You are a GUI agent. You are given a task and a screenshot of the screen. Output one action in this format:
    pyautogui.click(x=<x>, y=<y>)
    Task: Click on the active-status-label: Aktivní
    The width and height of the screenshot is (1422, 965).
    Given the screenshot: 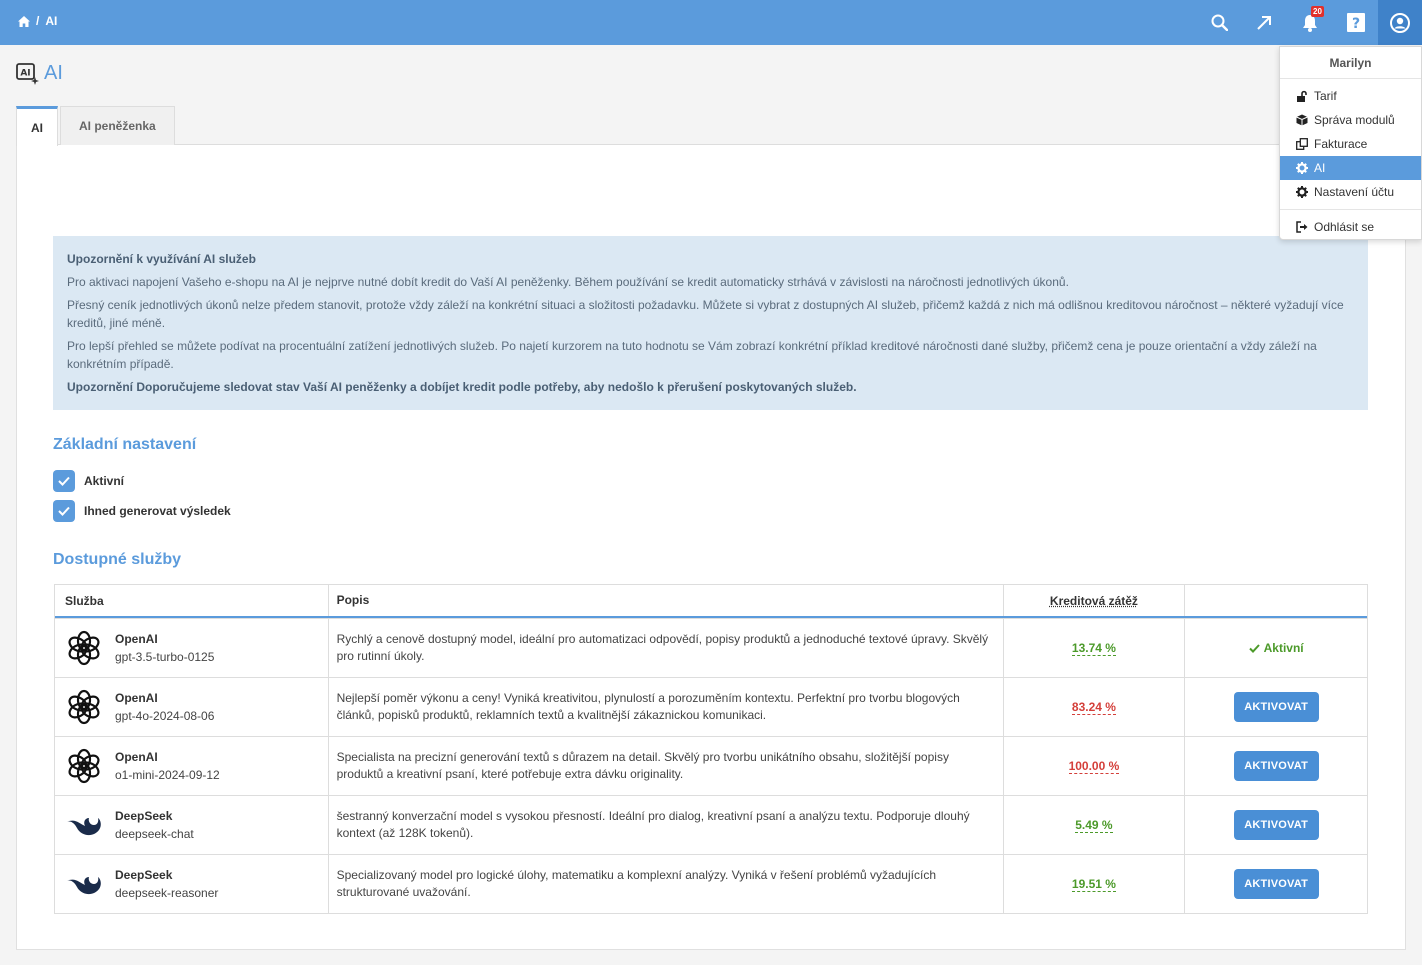 What is the action you would take?
    pyautogui.click(x=1283, y=648)
    